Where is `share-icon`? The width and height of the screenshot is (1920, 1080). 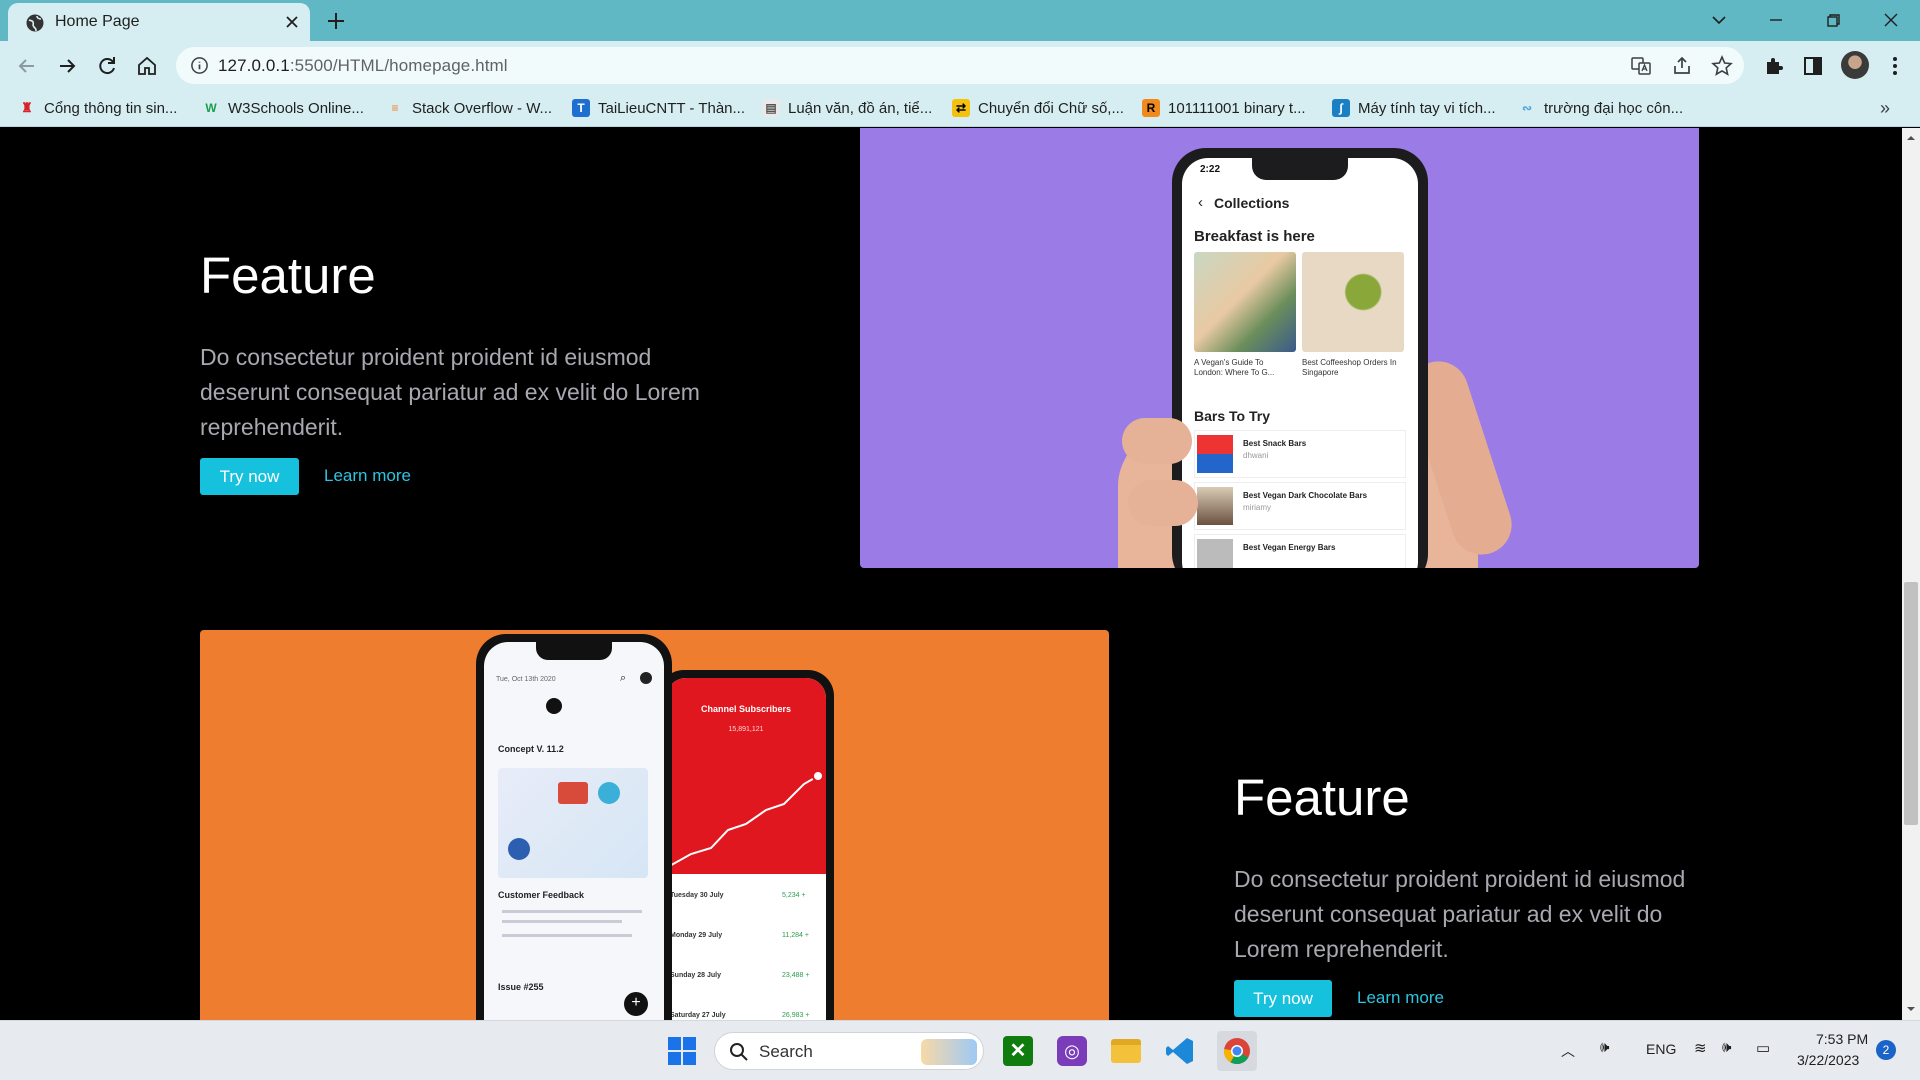 share-icon is located at coordinates (1682, 66).